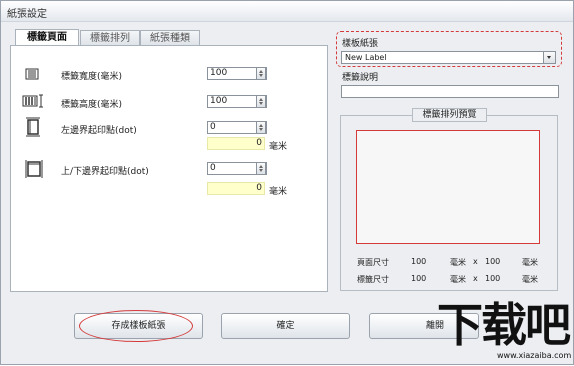 The height and width of the screenshot is (366, 574). What do you see at coordinates (110, 37) in the screenshot?
I see `tab-label-layout: 標籤排列` at bounding box center [110, 37].